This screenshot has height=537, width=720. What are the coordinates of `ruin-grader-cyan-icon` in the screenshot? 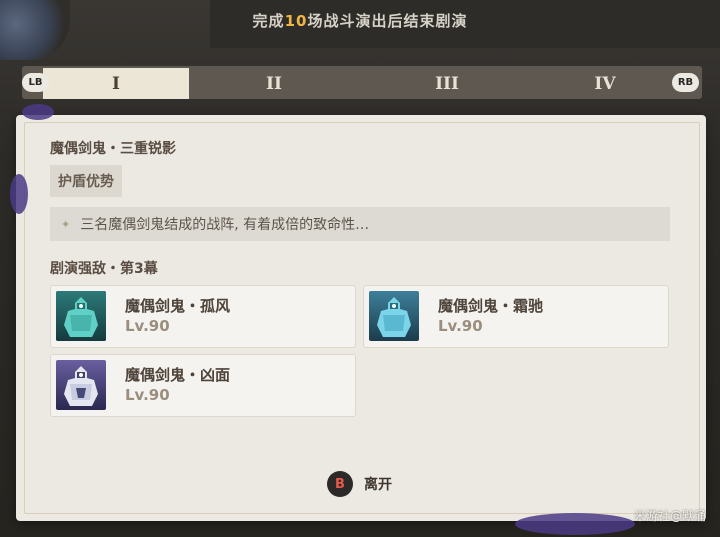 It's located at (394, 316).